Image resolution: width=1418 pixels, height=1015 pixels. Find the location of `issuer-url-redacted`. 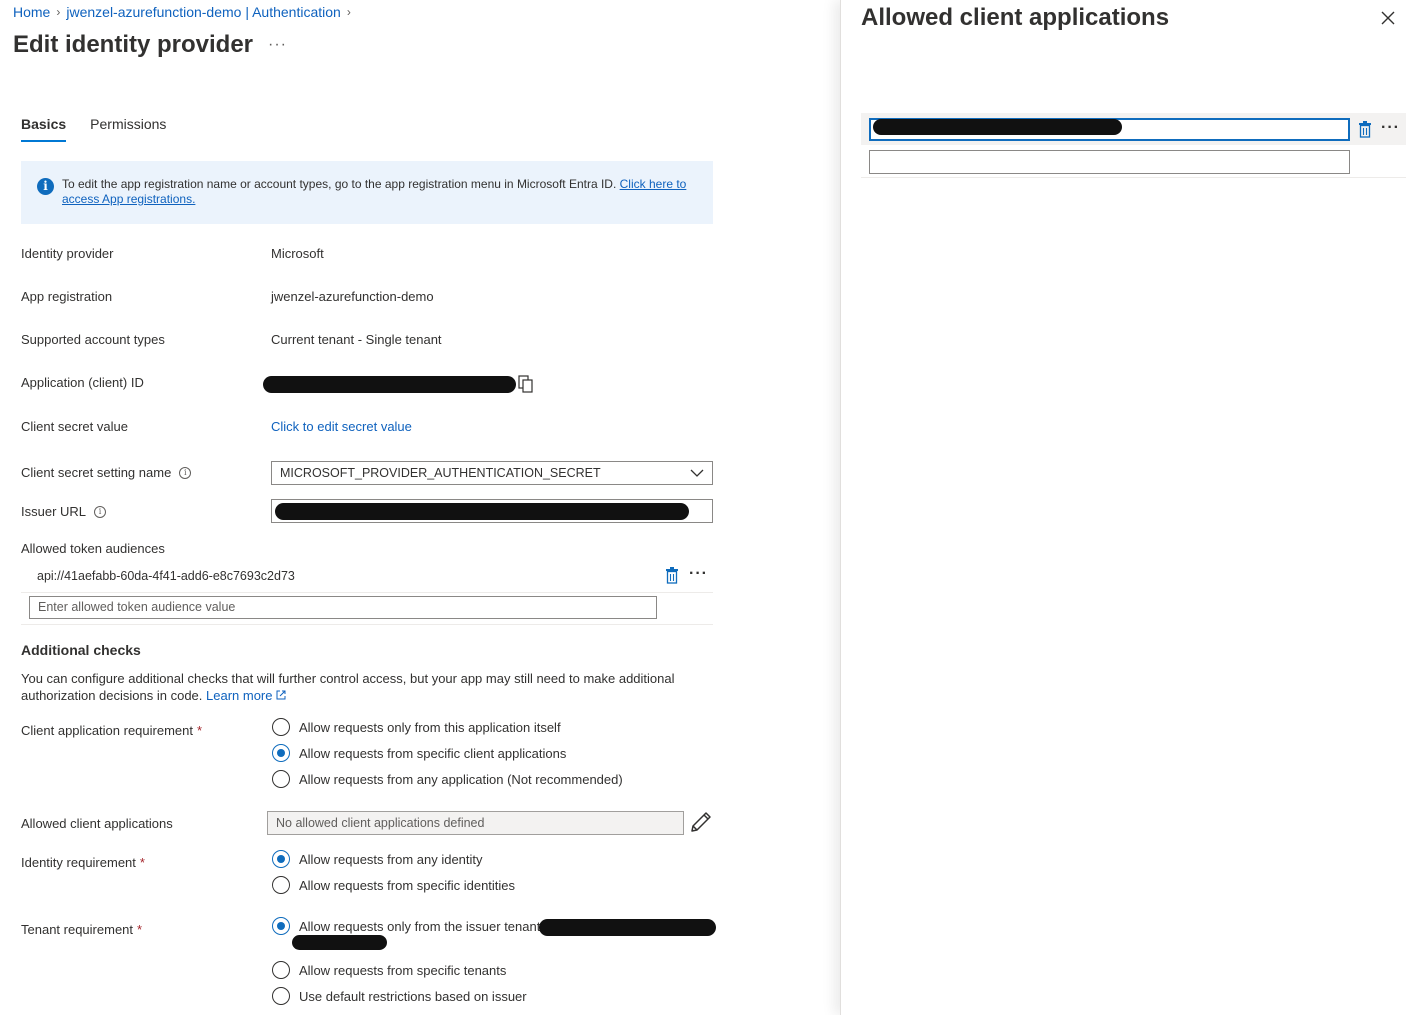

issuer-url-redacted is located at coordinates (482, 511).